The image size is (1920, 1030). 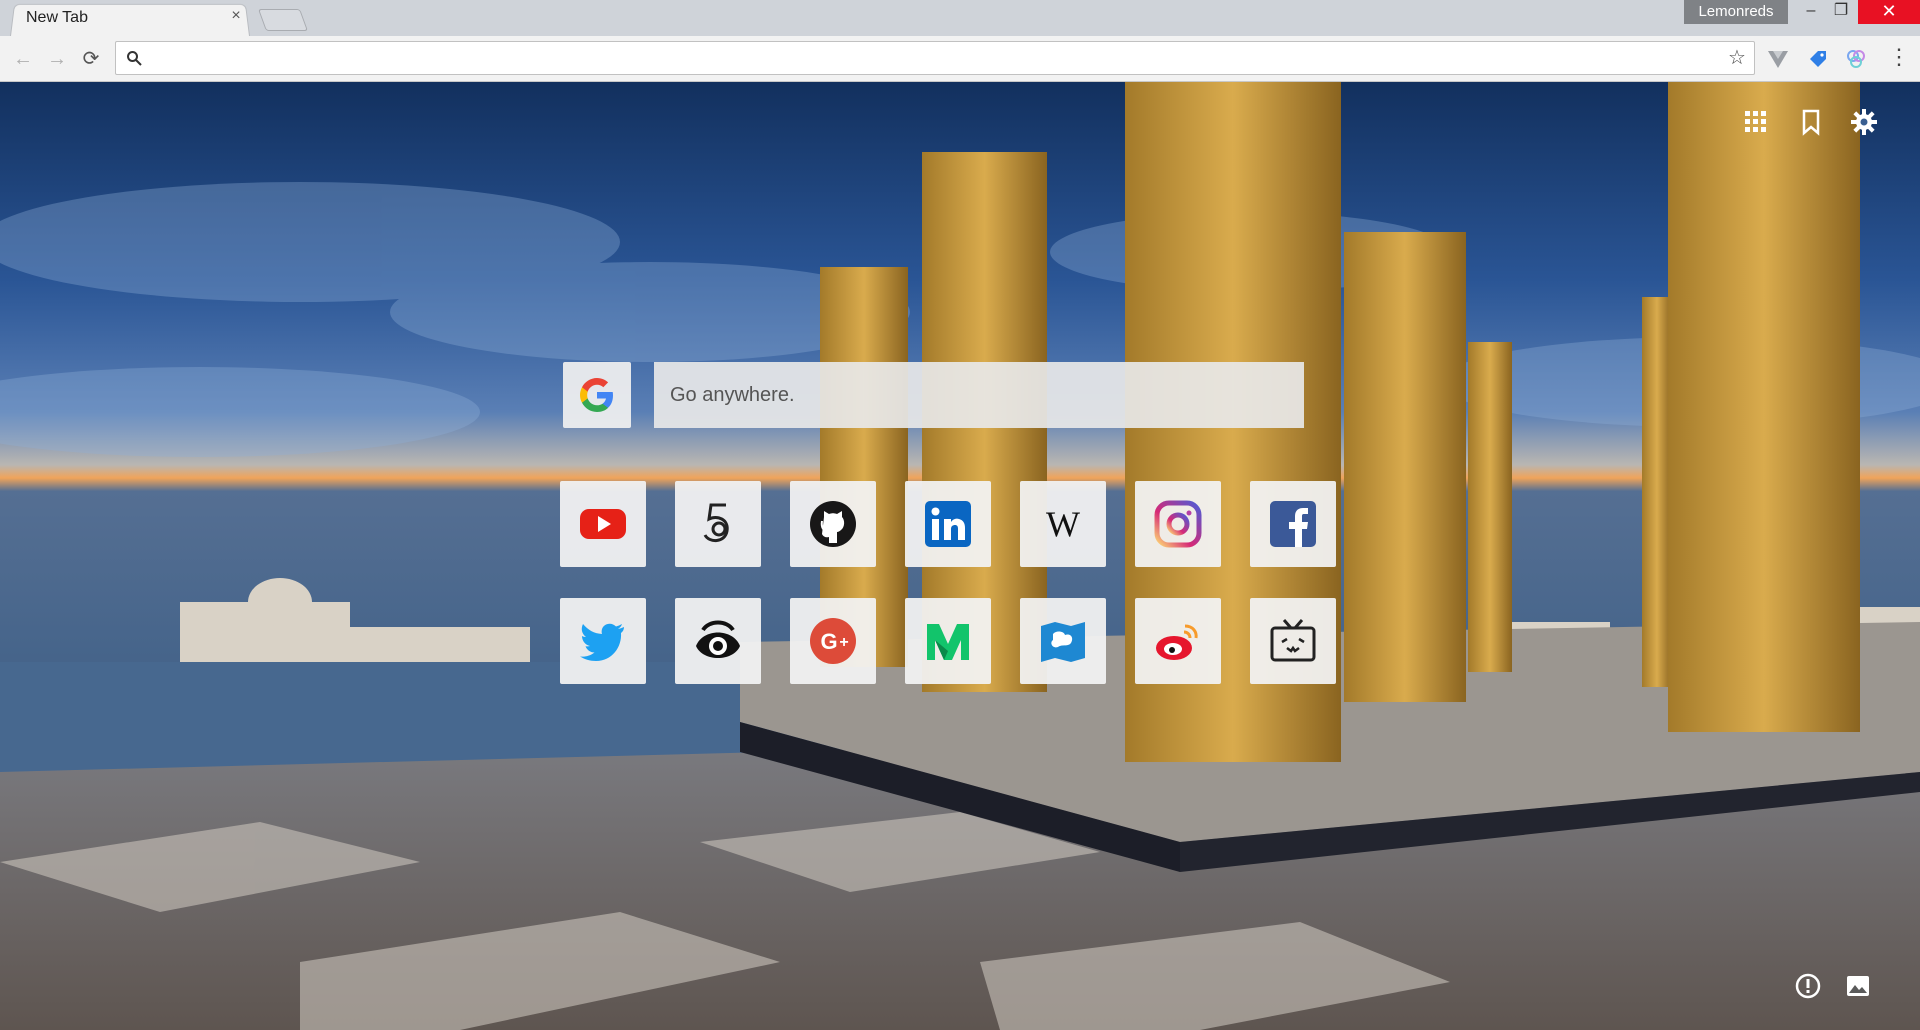 I want to click on title-bar: New Tab × Lemonreds – ❐ ✕, so click(x=960, y=18).